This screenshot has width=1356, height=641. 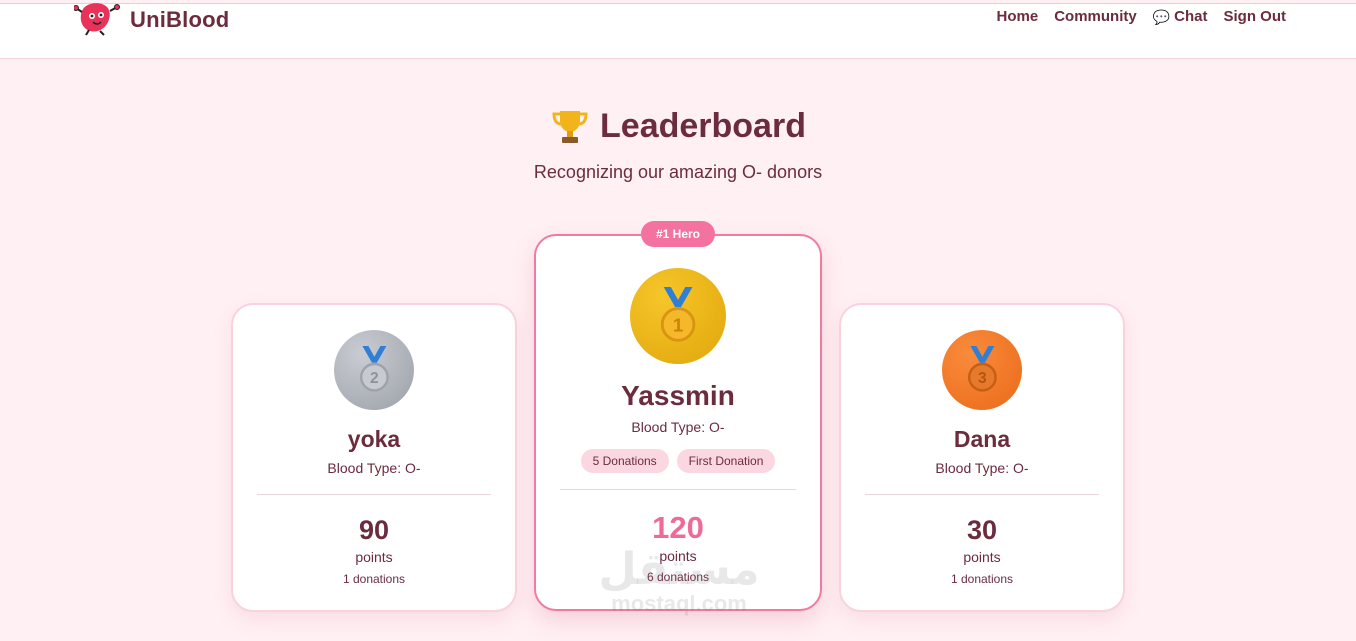 I want to click on achievement-tag: First Donation, so click(x=726, y=461).